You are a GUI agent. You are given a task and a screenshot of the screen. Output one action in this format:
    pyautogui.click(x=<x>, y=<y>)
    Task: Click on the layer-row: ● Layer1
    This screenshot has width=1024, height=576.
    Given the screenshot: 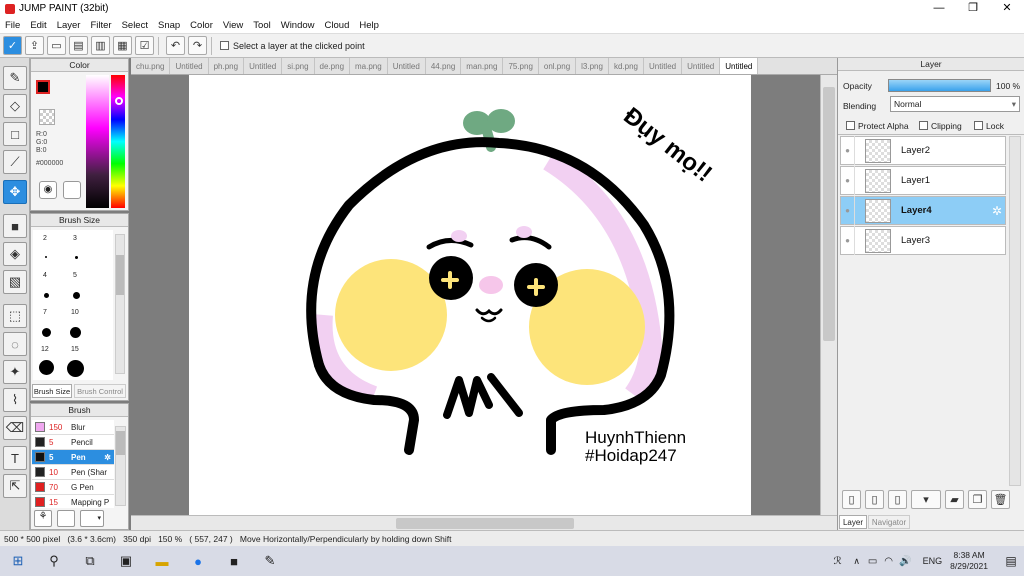 What is the action you would take?
    pyautogui.click(x=923, y=180)
    